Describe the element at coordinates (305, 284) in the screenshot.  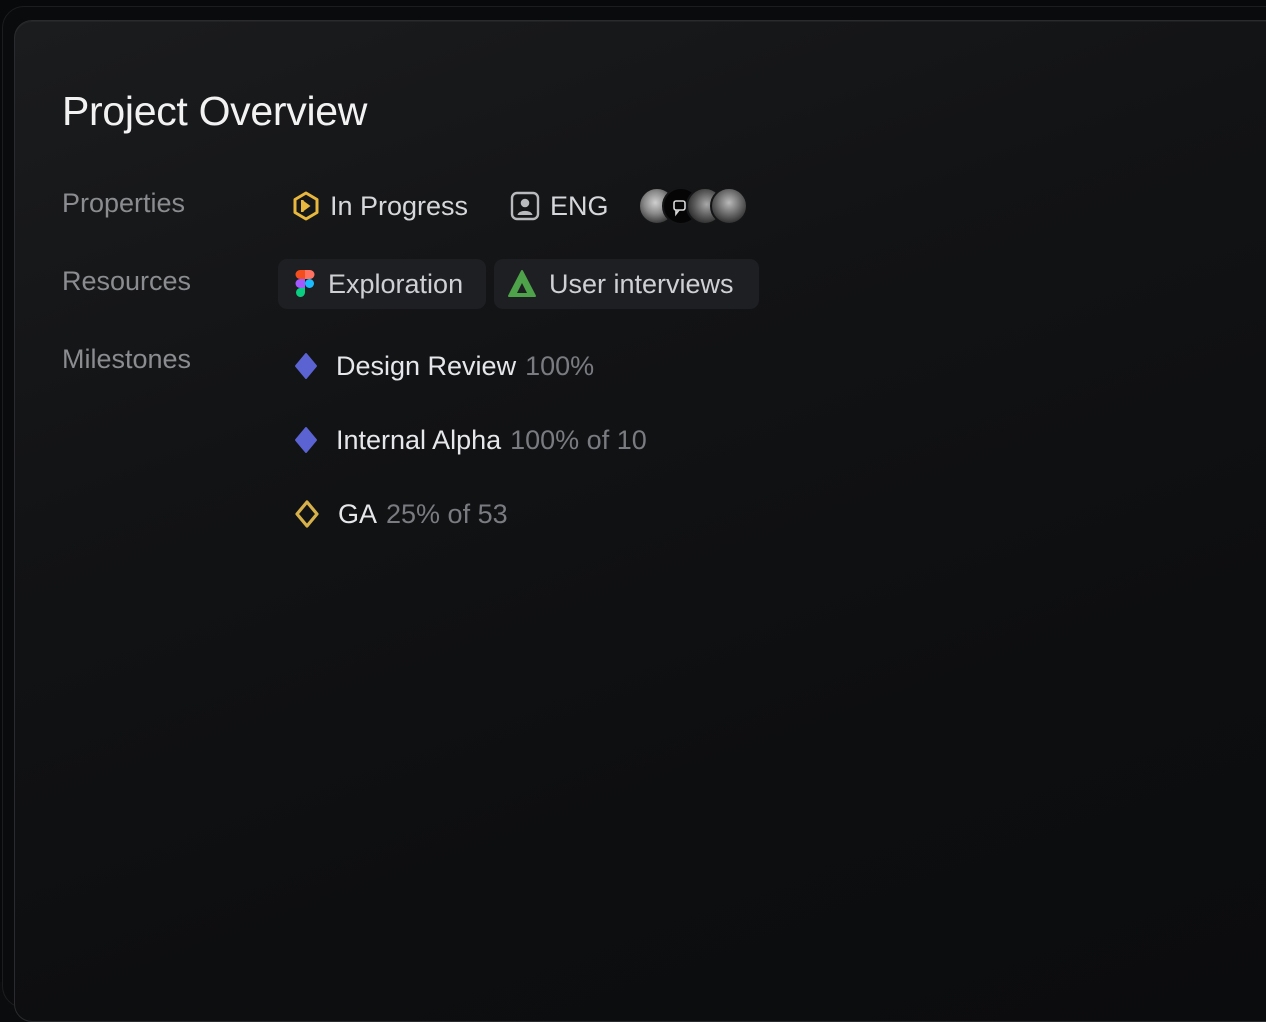
I see `figma-icon` at that location.